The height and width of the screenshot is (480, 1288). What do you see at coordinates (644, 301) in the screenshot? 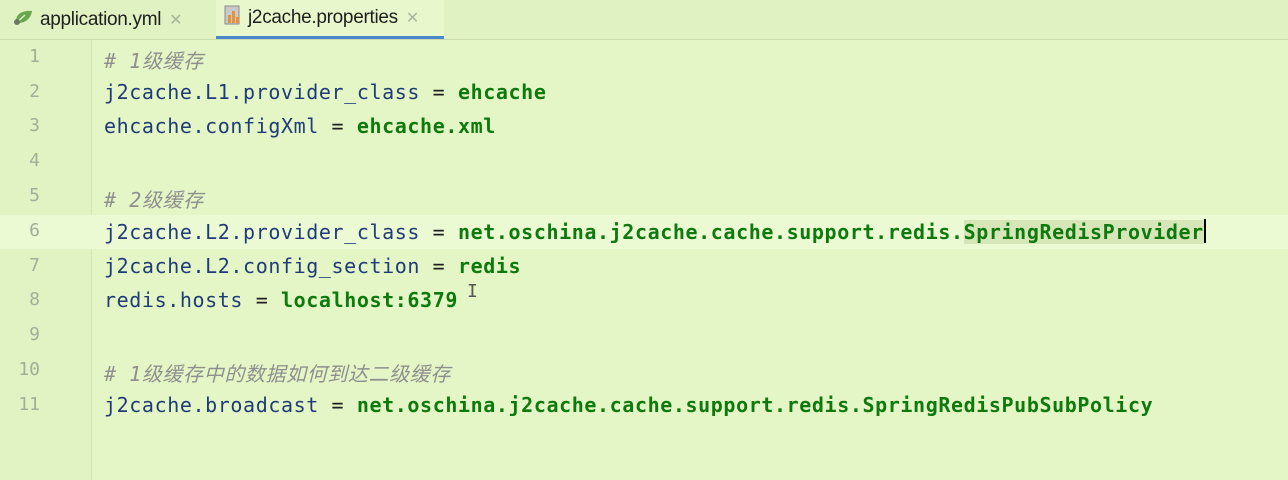
I see `code-line: 8 redis.hosts = localhost:6379` at bounding box center [644, 301].